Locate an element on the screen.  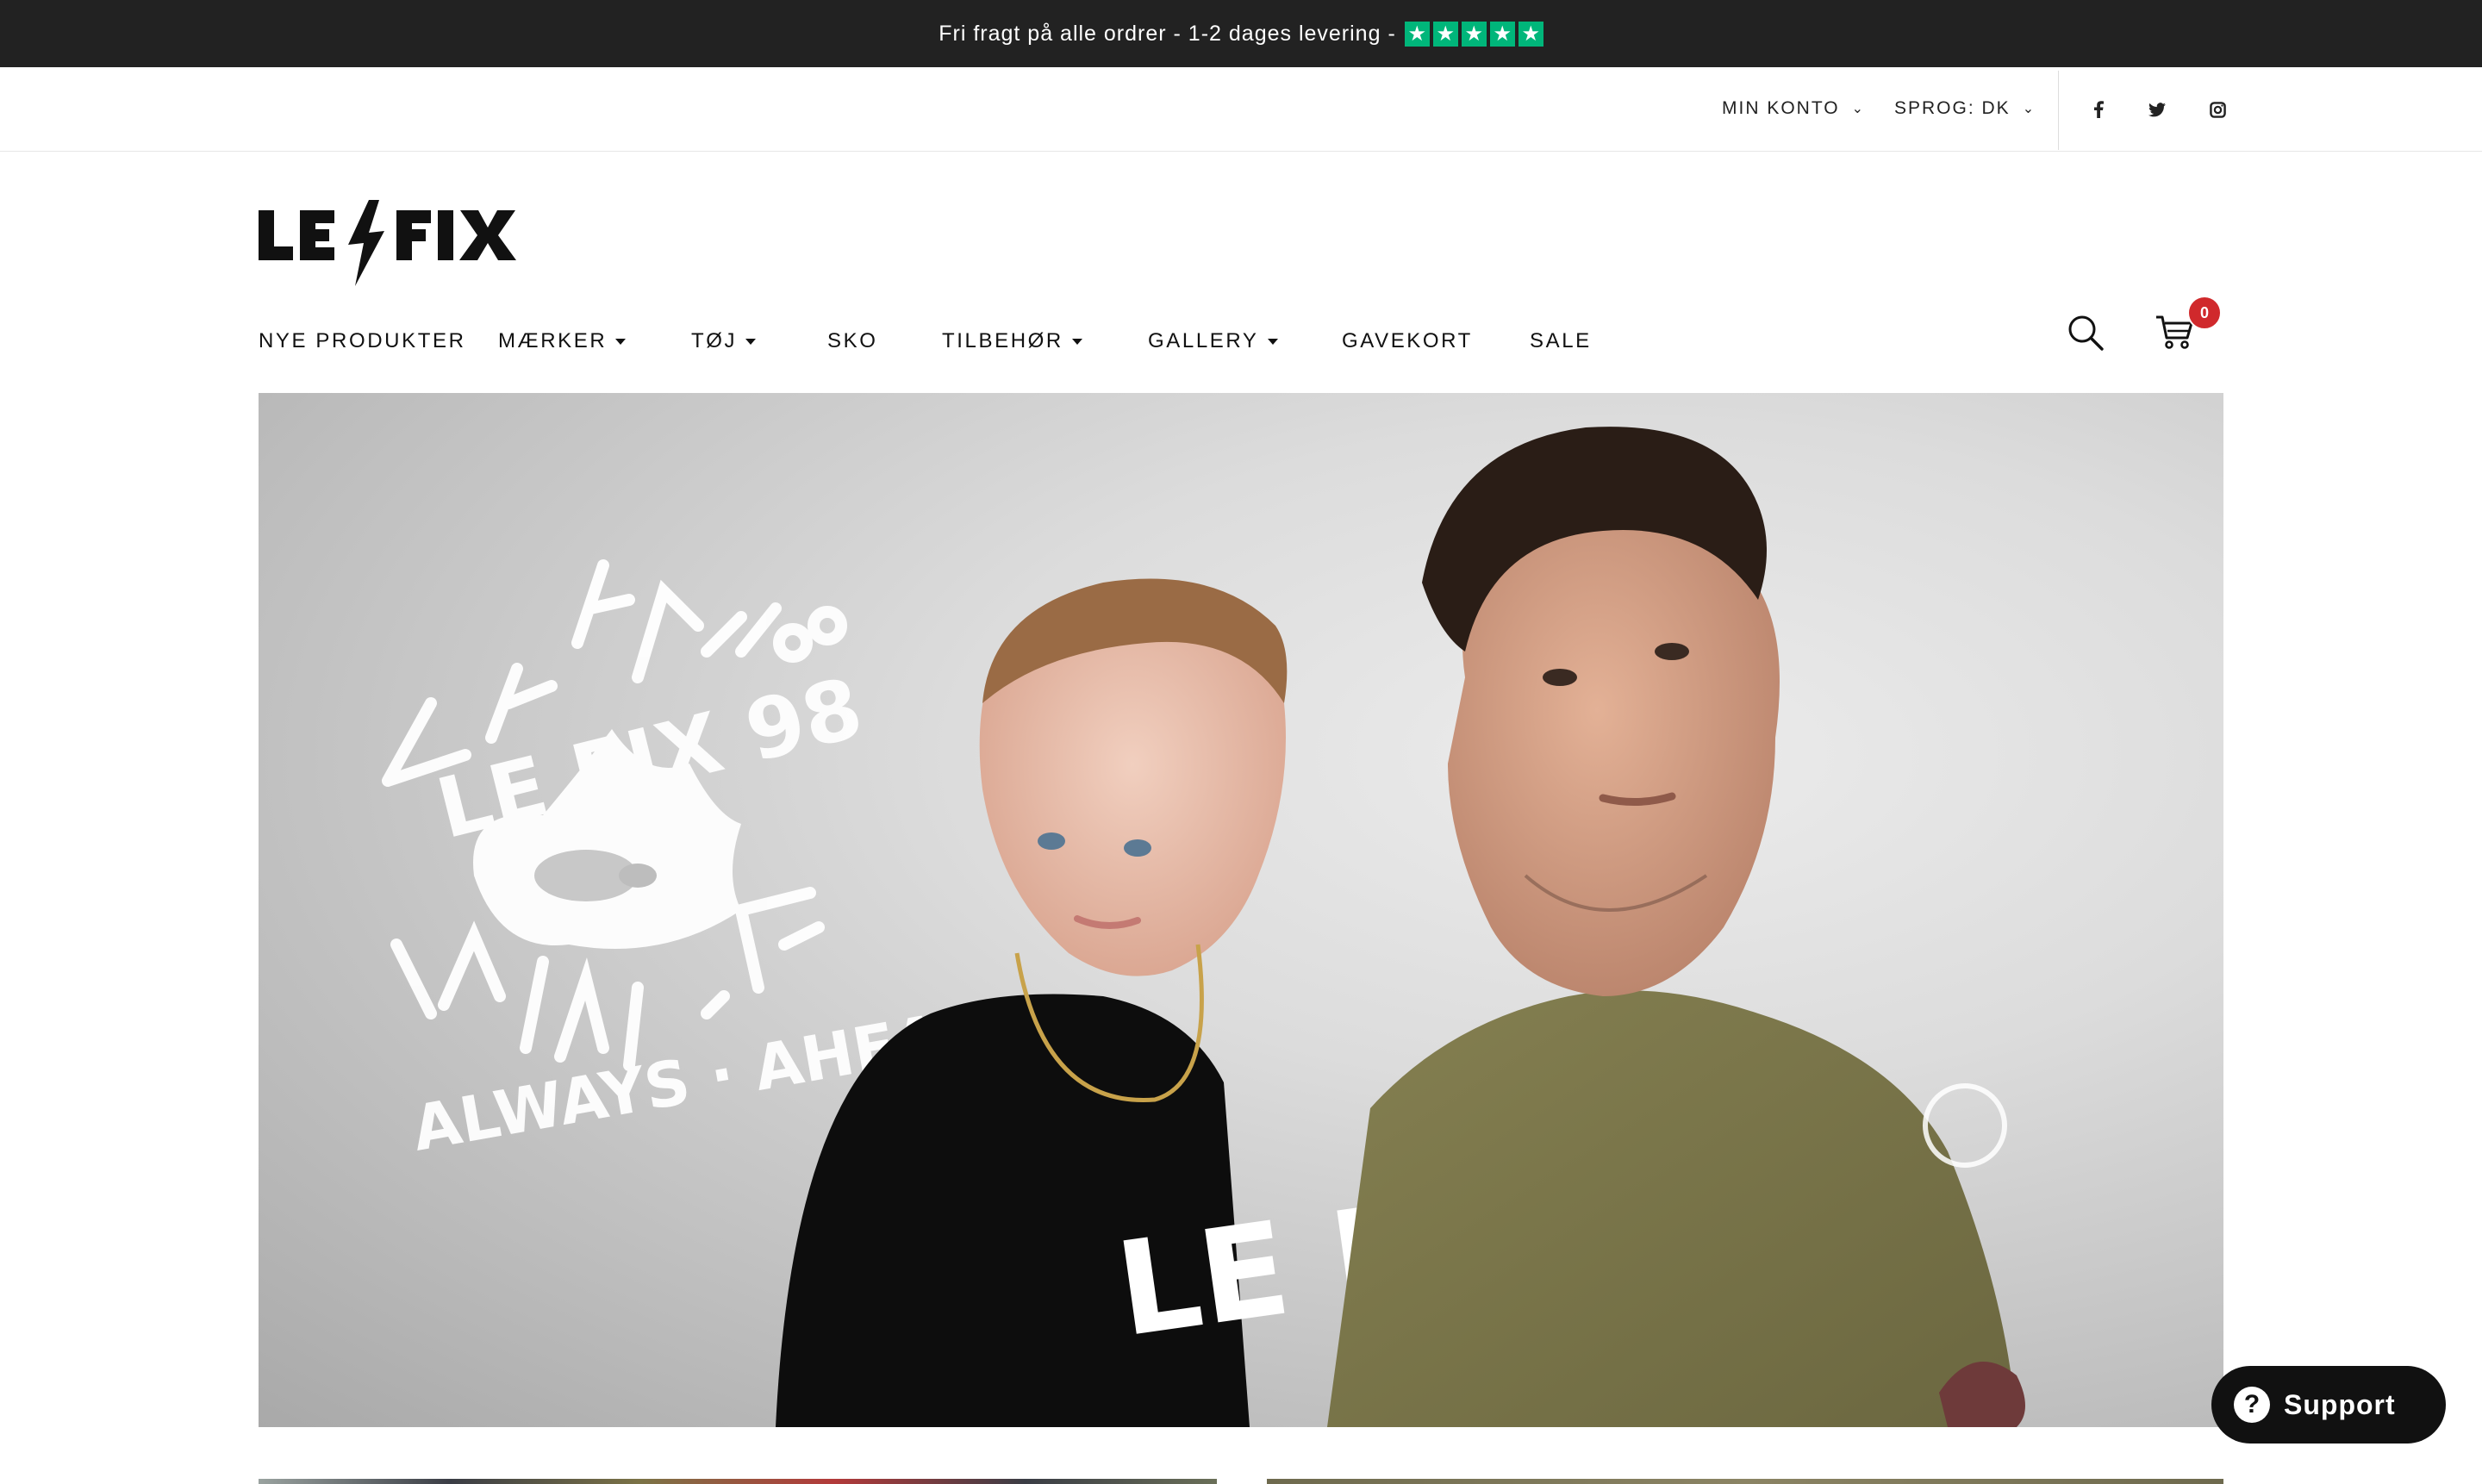
twitter-icon is located at coordinates (2157, 110).